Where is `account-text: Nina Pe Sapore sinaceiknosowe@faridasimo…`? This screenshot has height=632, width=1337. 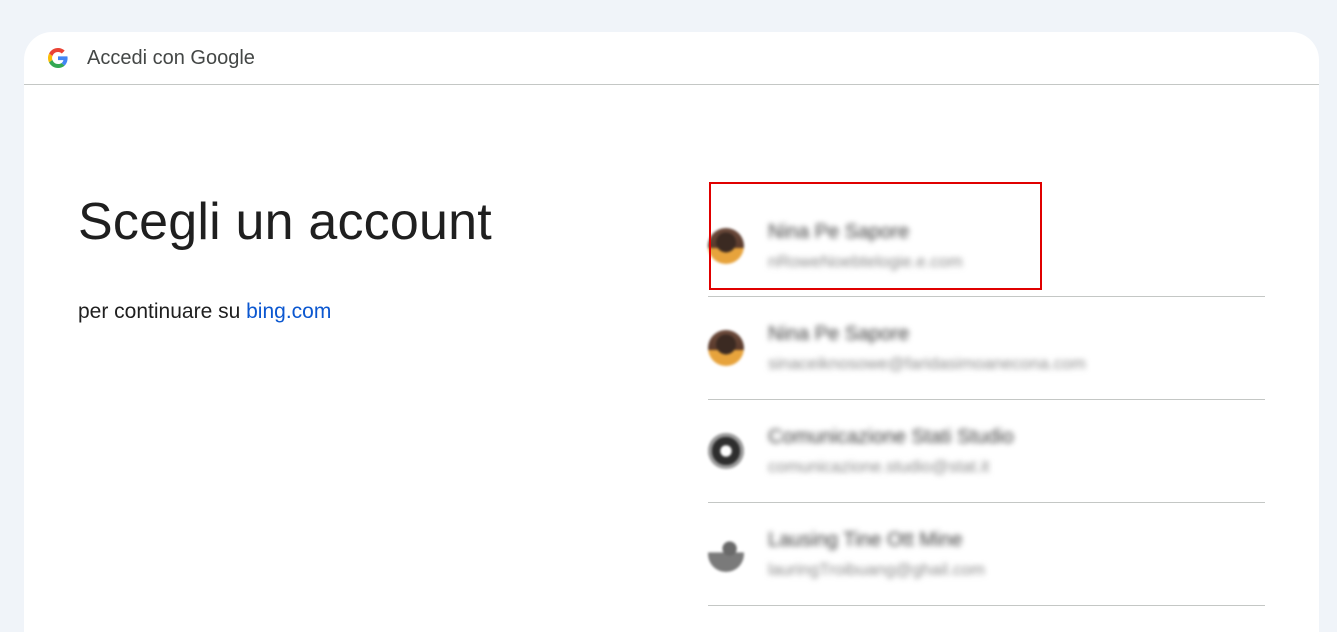
account-text: Nina Pe Sapore sinaceiknosowe@faridasimo… is located at coordinates (927, 348).